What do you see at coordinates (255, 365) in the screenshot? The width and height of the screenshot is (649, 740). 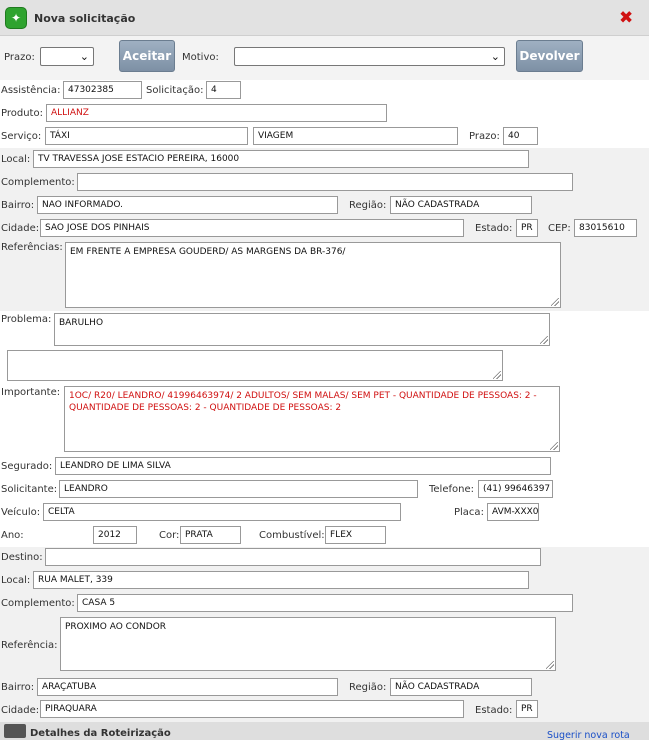 I see `extra-textarea` at bounding box center [255, 365].